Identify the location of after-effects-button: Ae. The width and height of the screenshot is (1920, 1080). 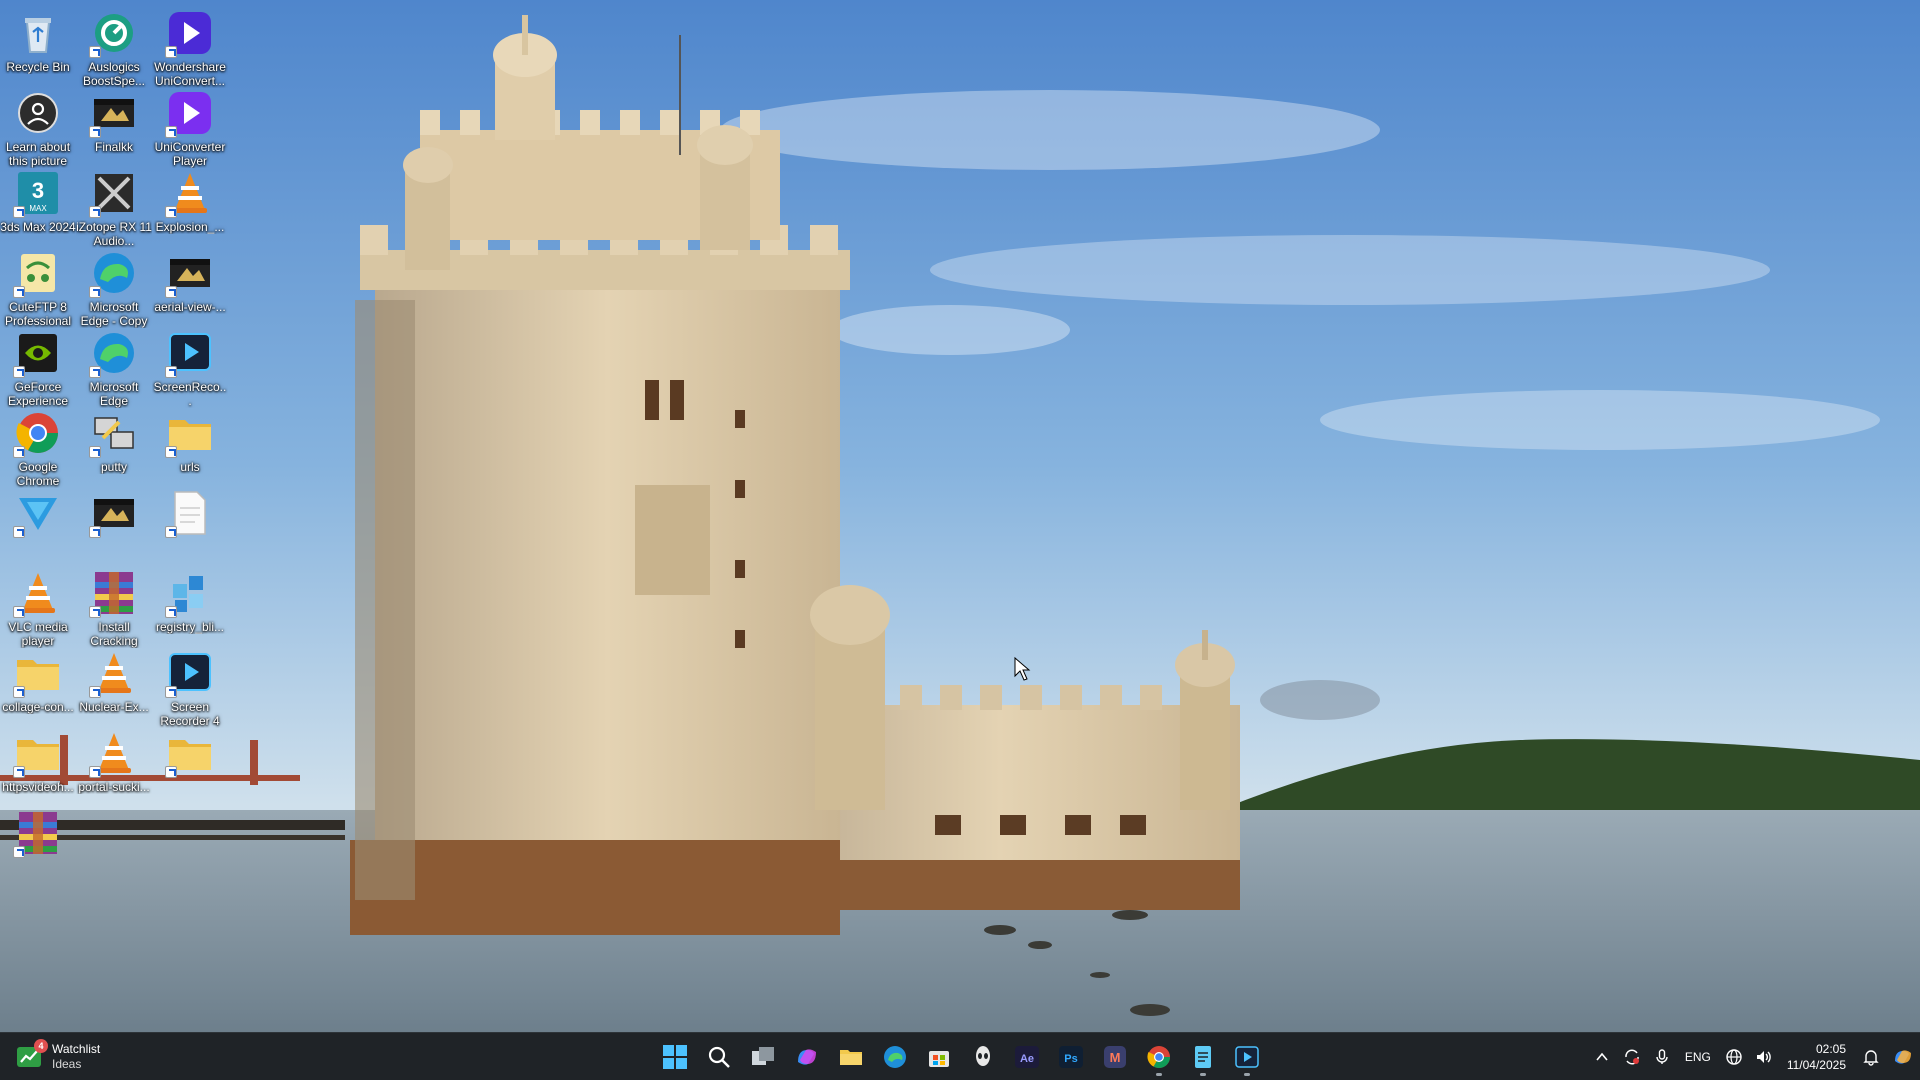
(1027, 1057).